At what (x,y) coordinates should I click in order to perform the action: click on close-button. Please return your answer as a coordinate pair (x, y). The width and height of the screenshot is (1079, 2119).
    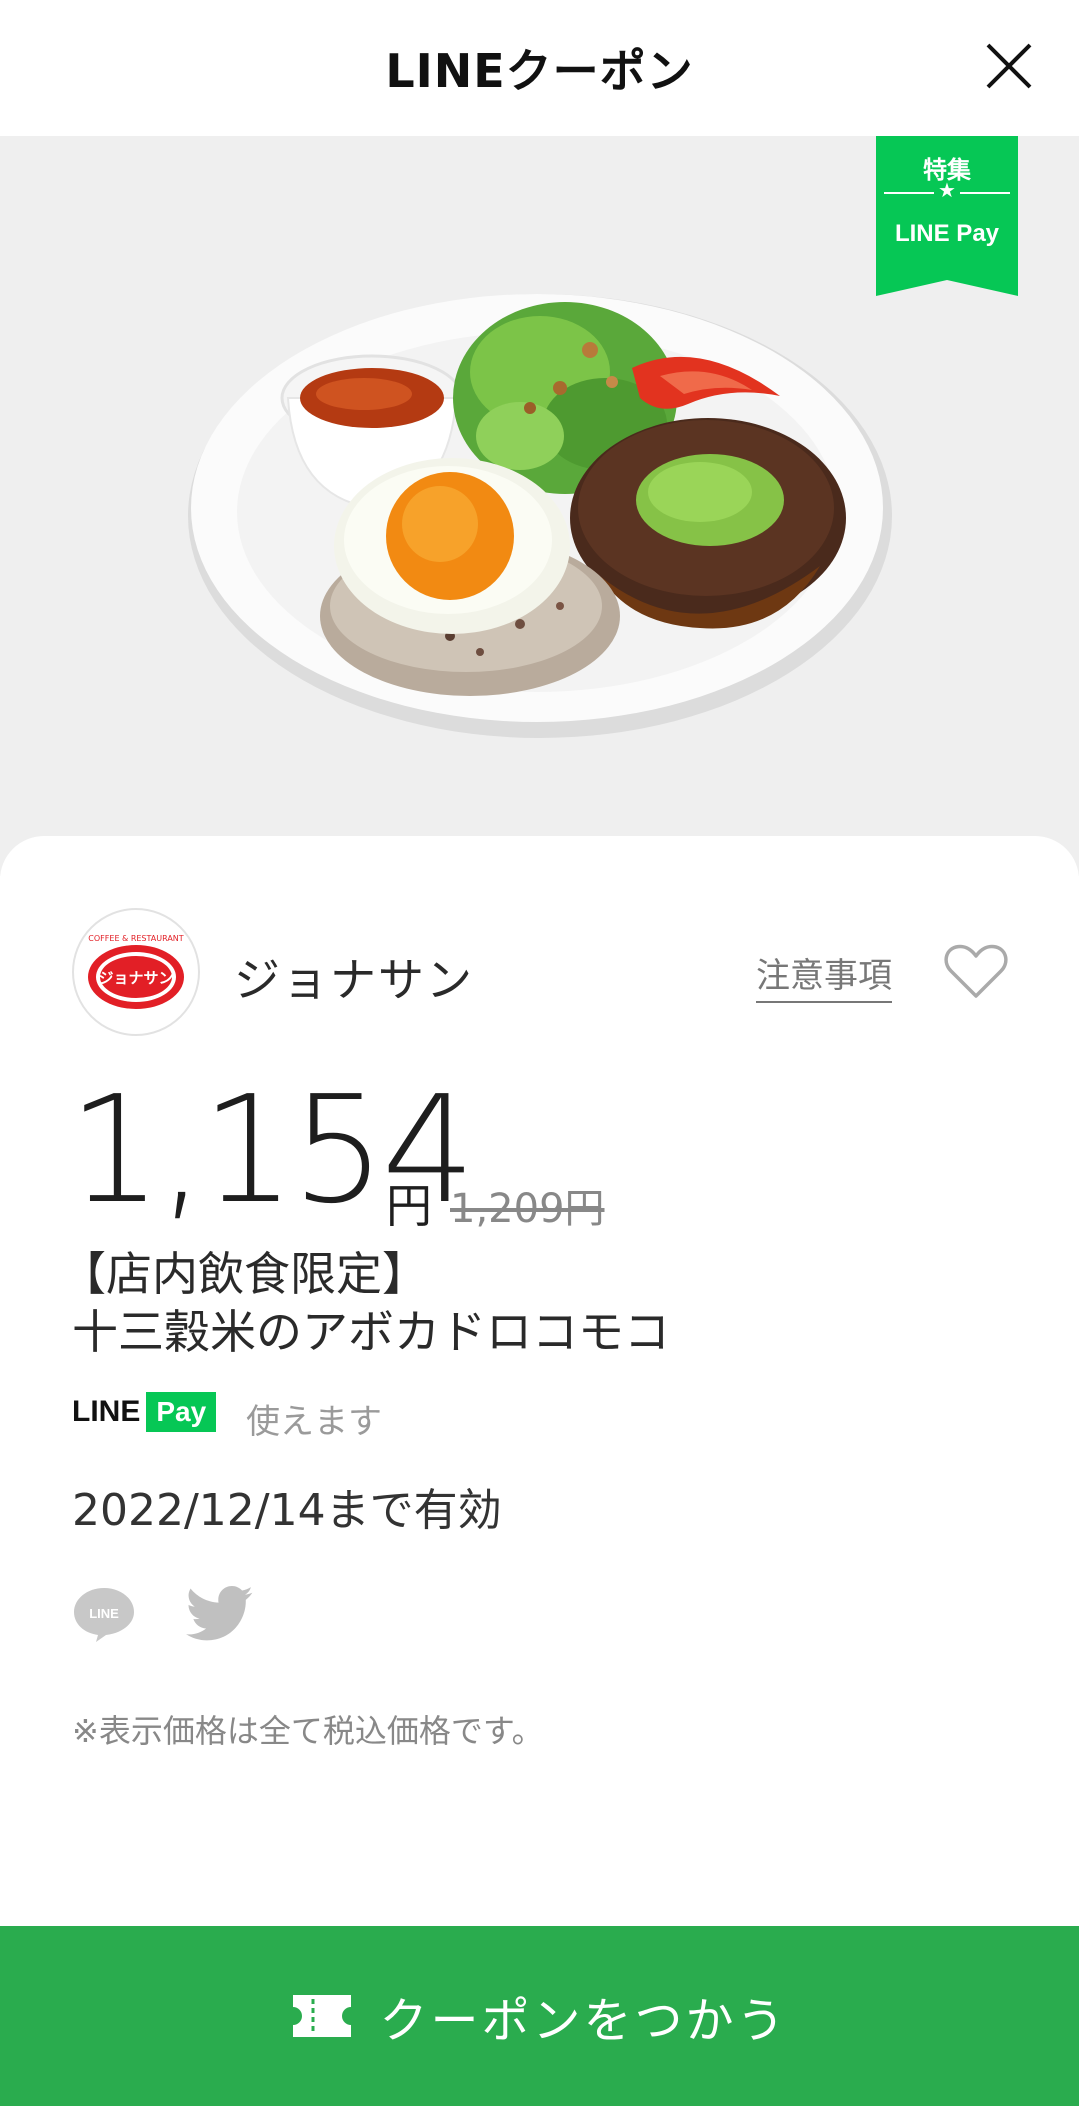
    Looking at the image, I should click on (1009, 66).